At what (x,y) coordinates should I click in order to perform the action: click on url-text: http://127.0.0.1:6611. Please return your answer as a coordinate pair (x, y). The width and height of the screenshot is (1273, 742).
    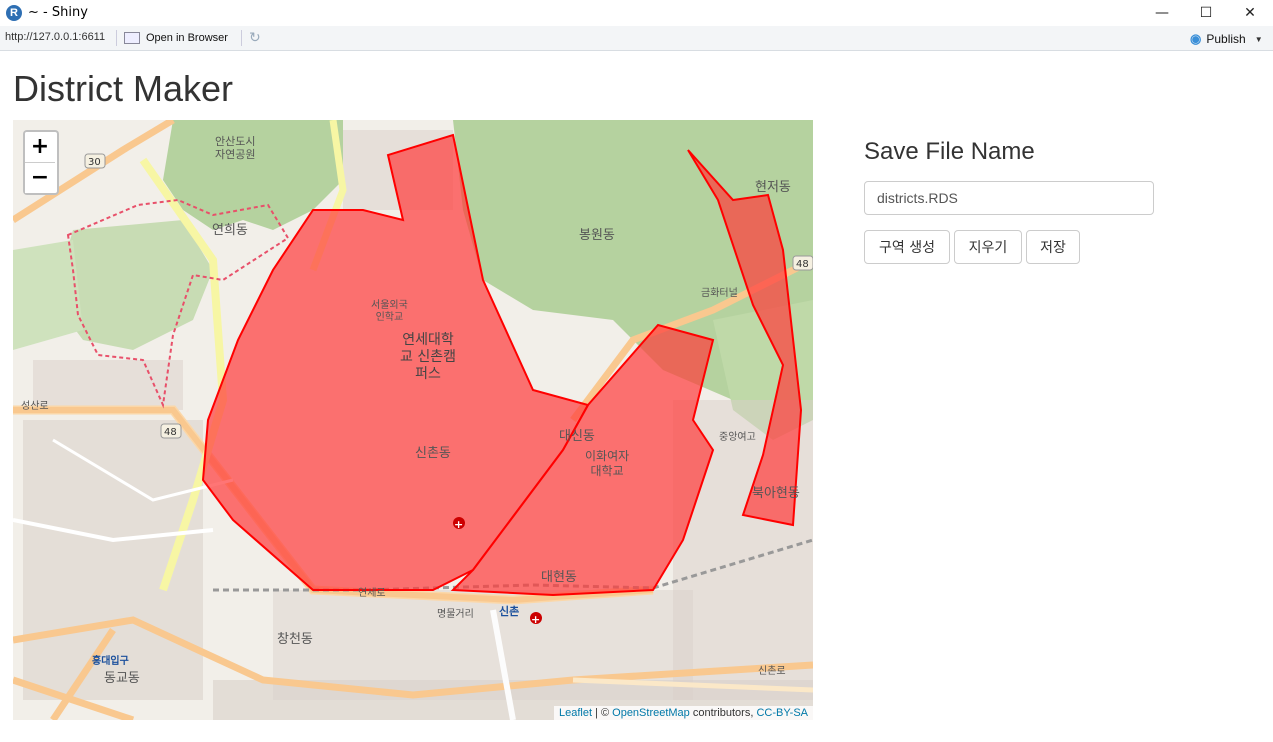
    Looking at the image, I should click on (55, 37).